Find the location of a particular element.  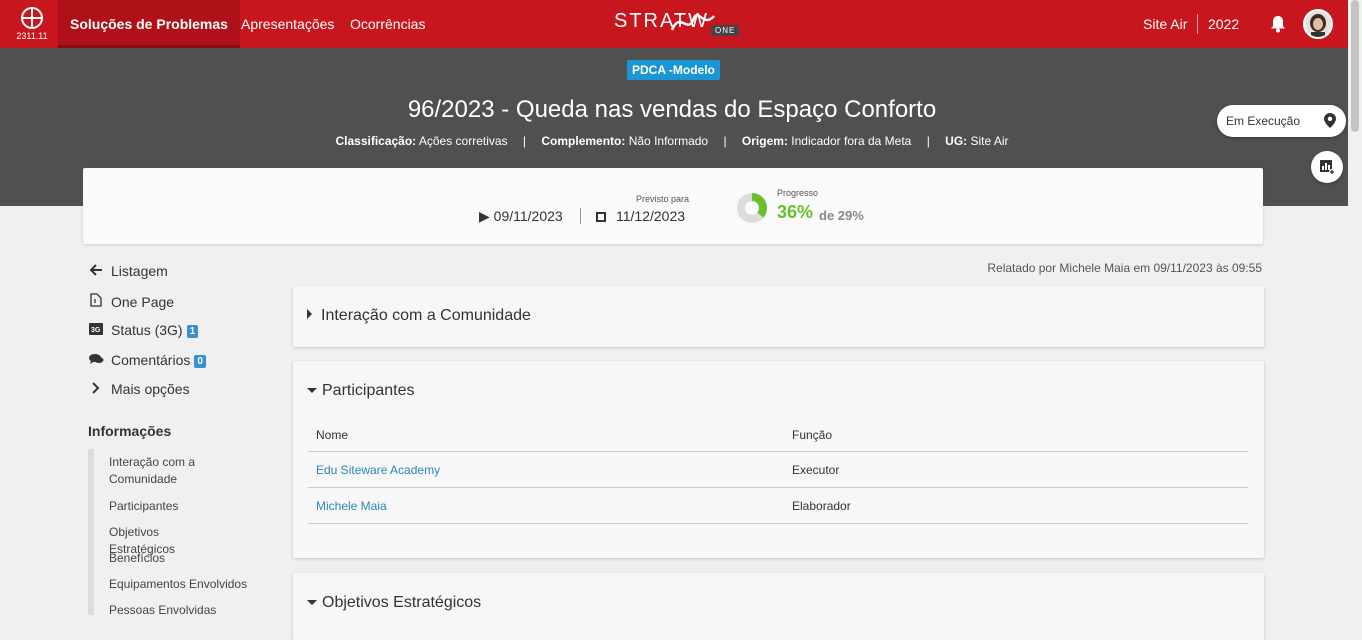

unit-selector: Site Air is located at coordinates (1165, 24).